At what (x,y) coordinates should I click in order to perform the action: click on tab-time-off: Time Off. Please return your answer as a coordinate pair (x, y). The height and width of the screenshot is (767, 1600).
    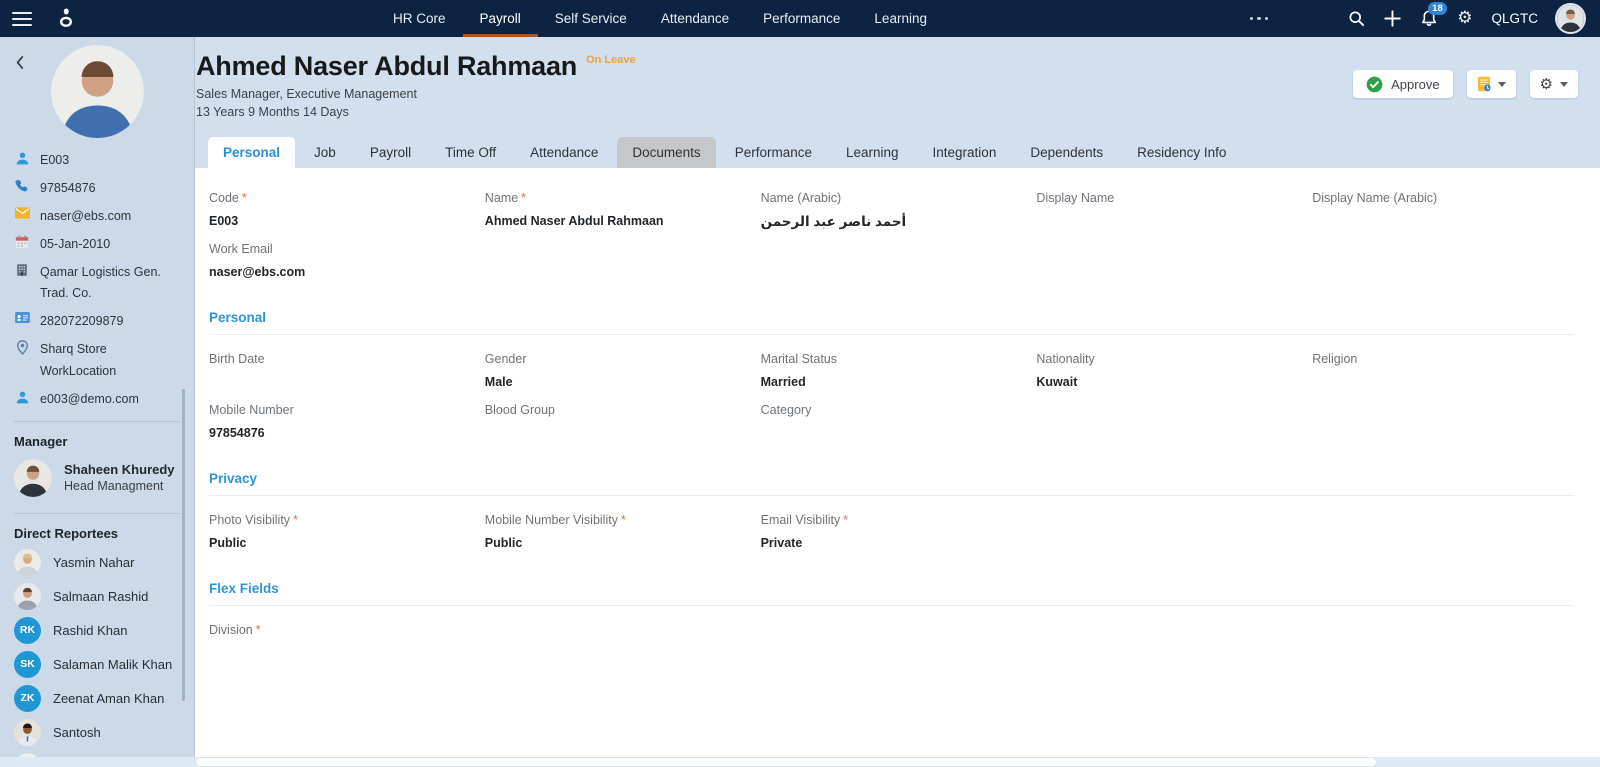
    Looking at the image, I should click on (470, 152).